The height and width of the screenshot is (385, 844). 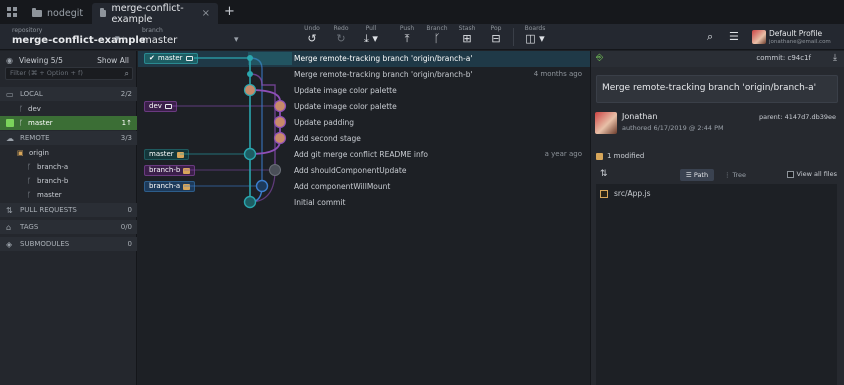 What do you see at coordinates (206, 13) in the screenshot?
I see `close-icon: ×` at bounding box center [206, 13].